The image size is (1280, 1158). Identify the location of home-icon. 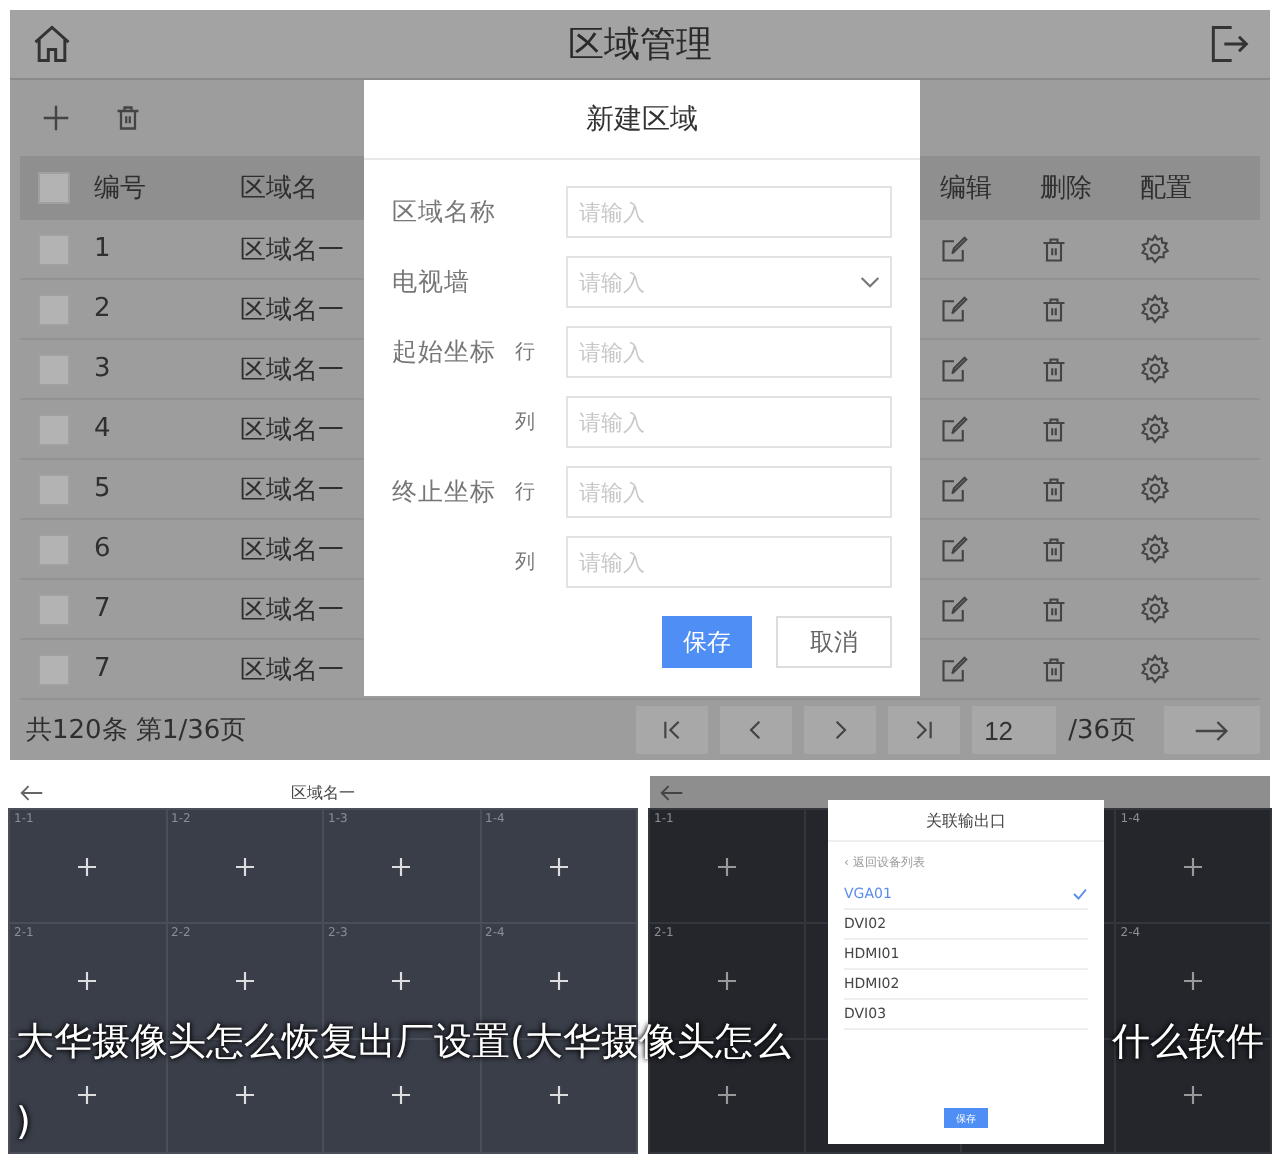
(52, 44).